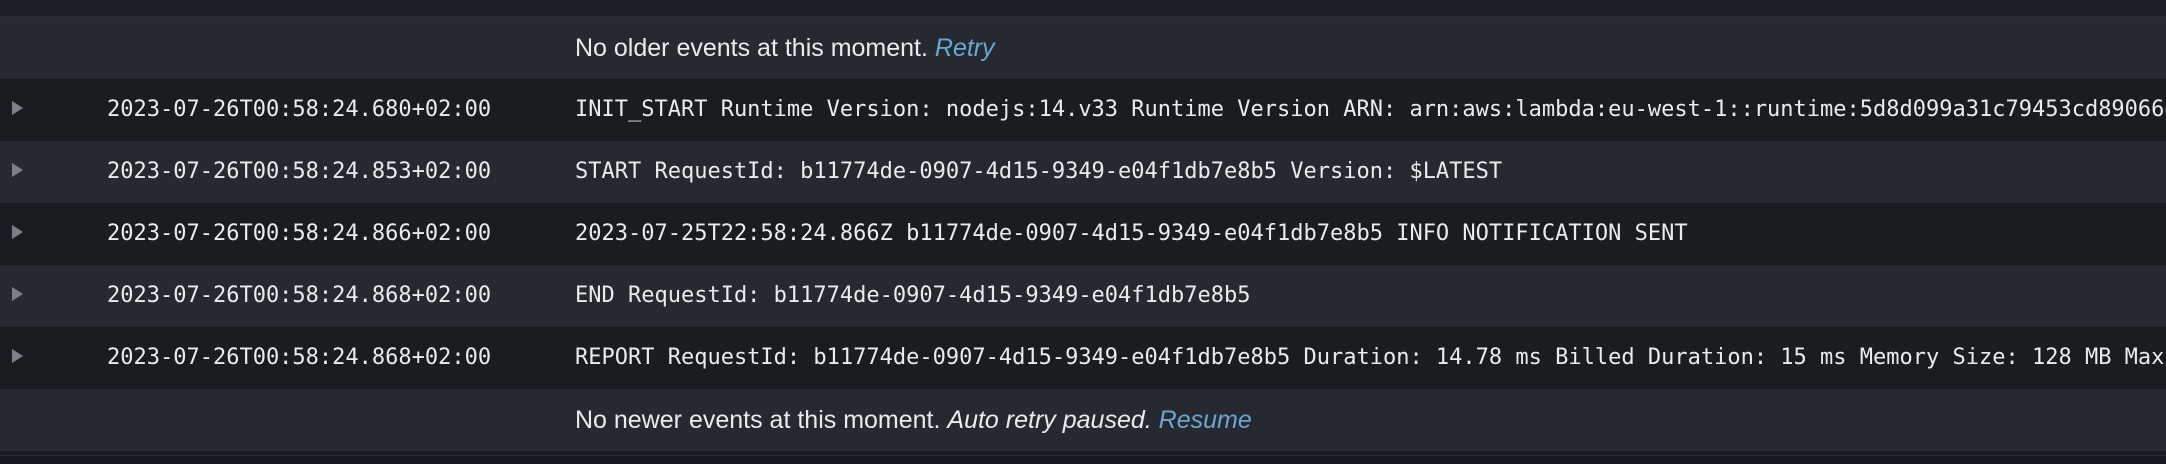 The image size is (2166, 464). Describe the element at coordinates (965, 48) in the screenshot. I see `retry-link: Retry` at that location.